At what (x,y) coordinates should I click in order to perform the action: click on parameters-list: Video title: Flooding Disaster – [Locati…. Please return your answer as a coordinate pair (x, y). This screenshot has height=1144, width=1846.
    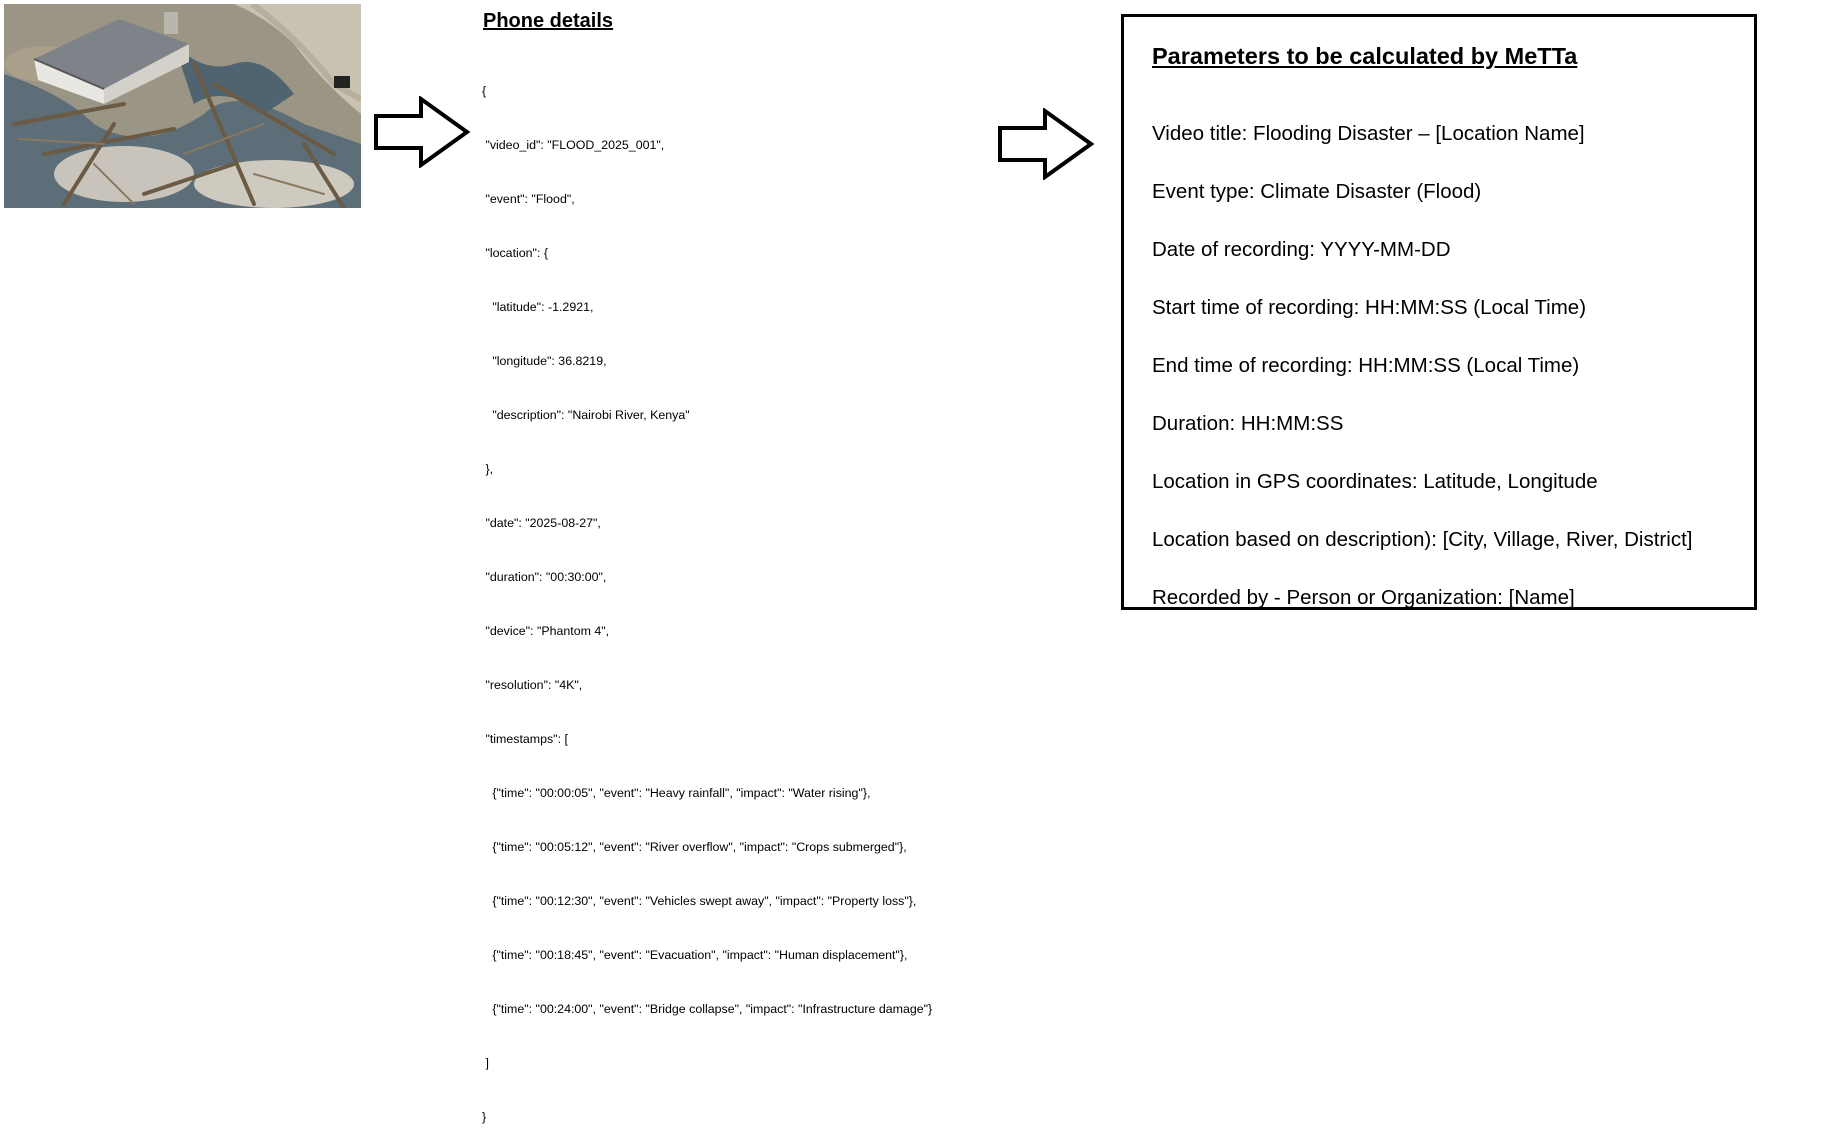
    Looking at the image, I should click on (1422, 366).